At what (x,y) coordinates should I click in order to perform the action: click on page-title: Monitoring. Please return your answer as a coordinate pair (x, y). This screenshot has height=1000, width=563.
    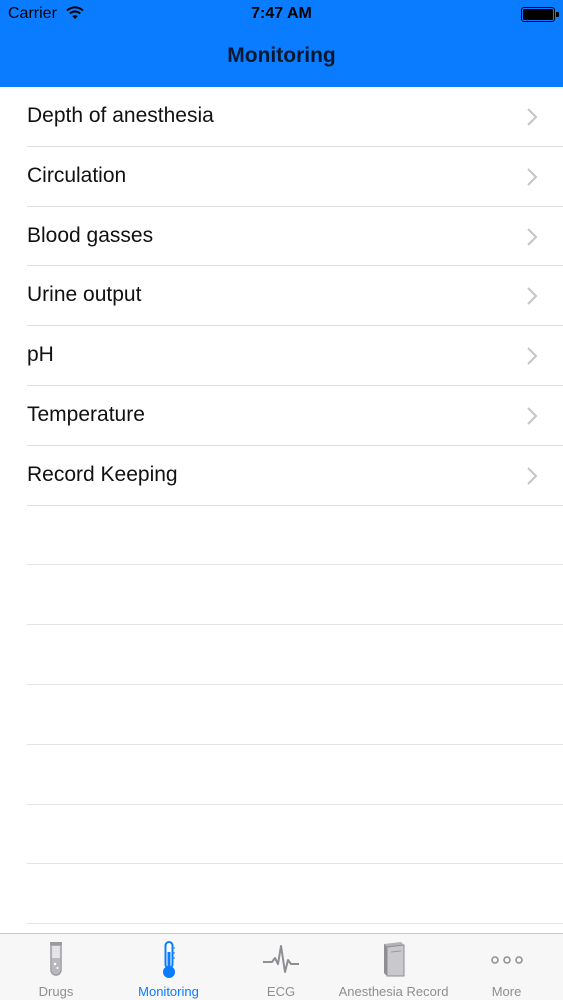
    Looking at the image, I should click on (281, 55).